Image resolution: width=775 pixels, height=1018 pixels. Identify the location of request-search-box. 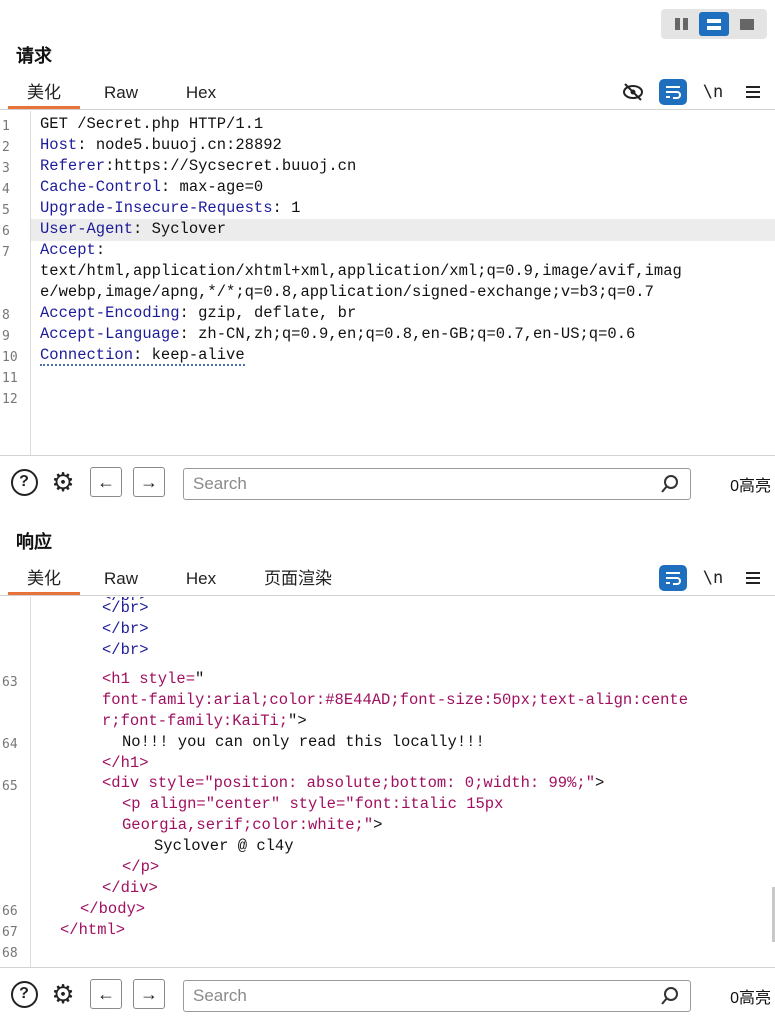
(437, 484).